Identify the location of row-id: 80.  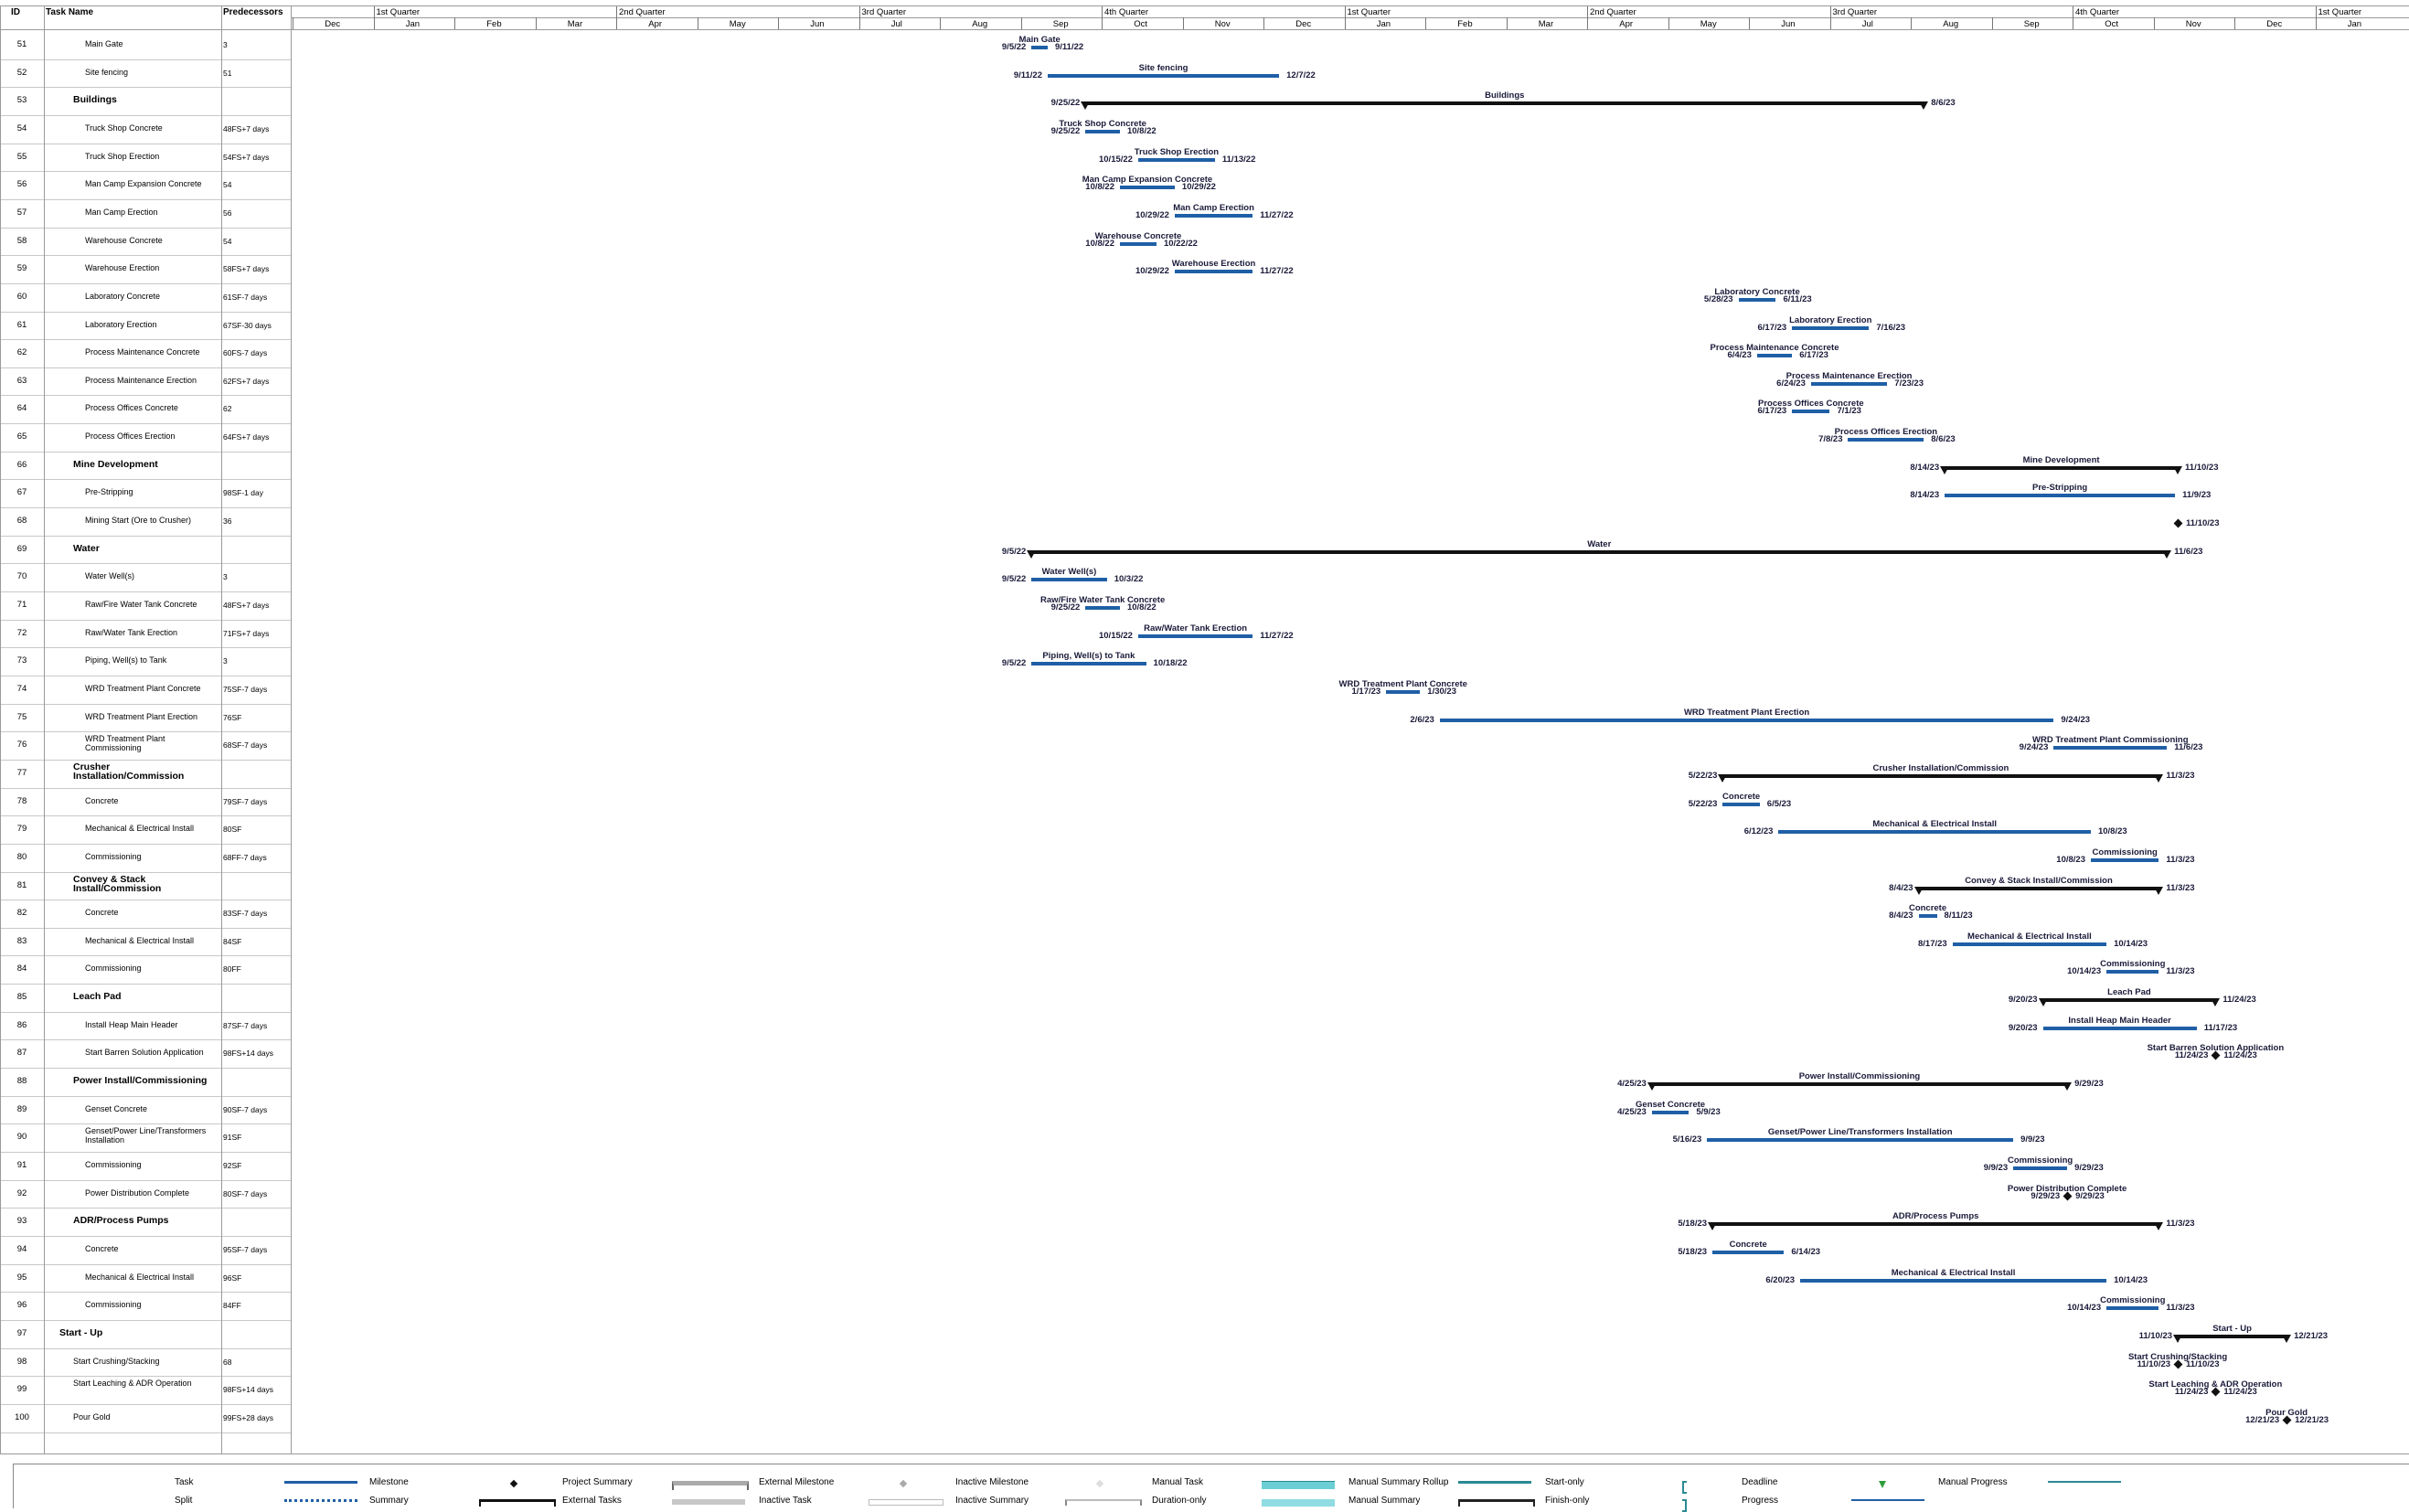
(22, 857).